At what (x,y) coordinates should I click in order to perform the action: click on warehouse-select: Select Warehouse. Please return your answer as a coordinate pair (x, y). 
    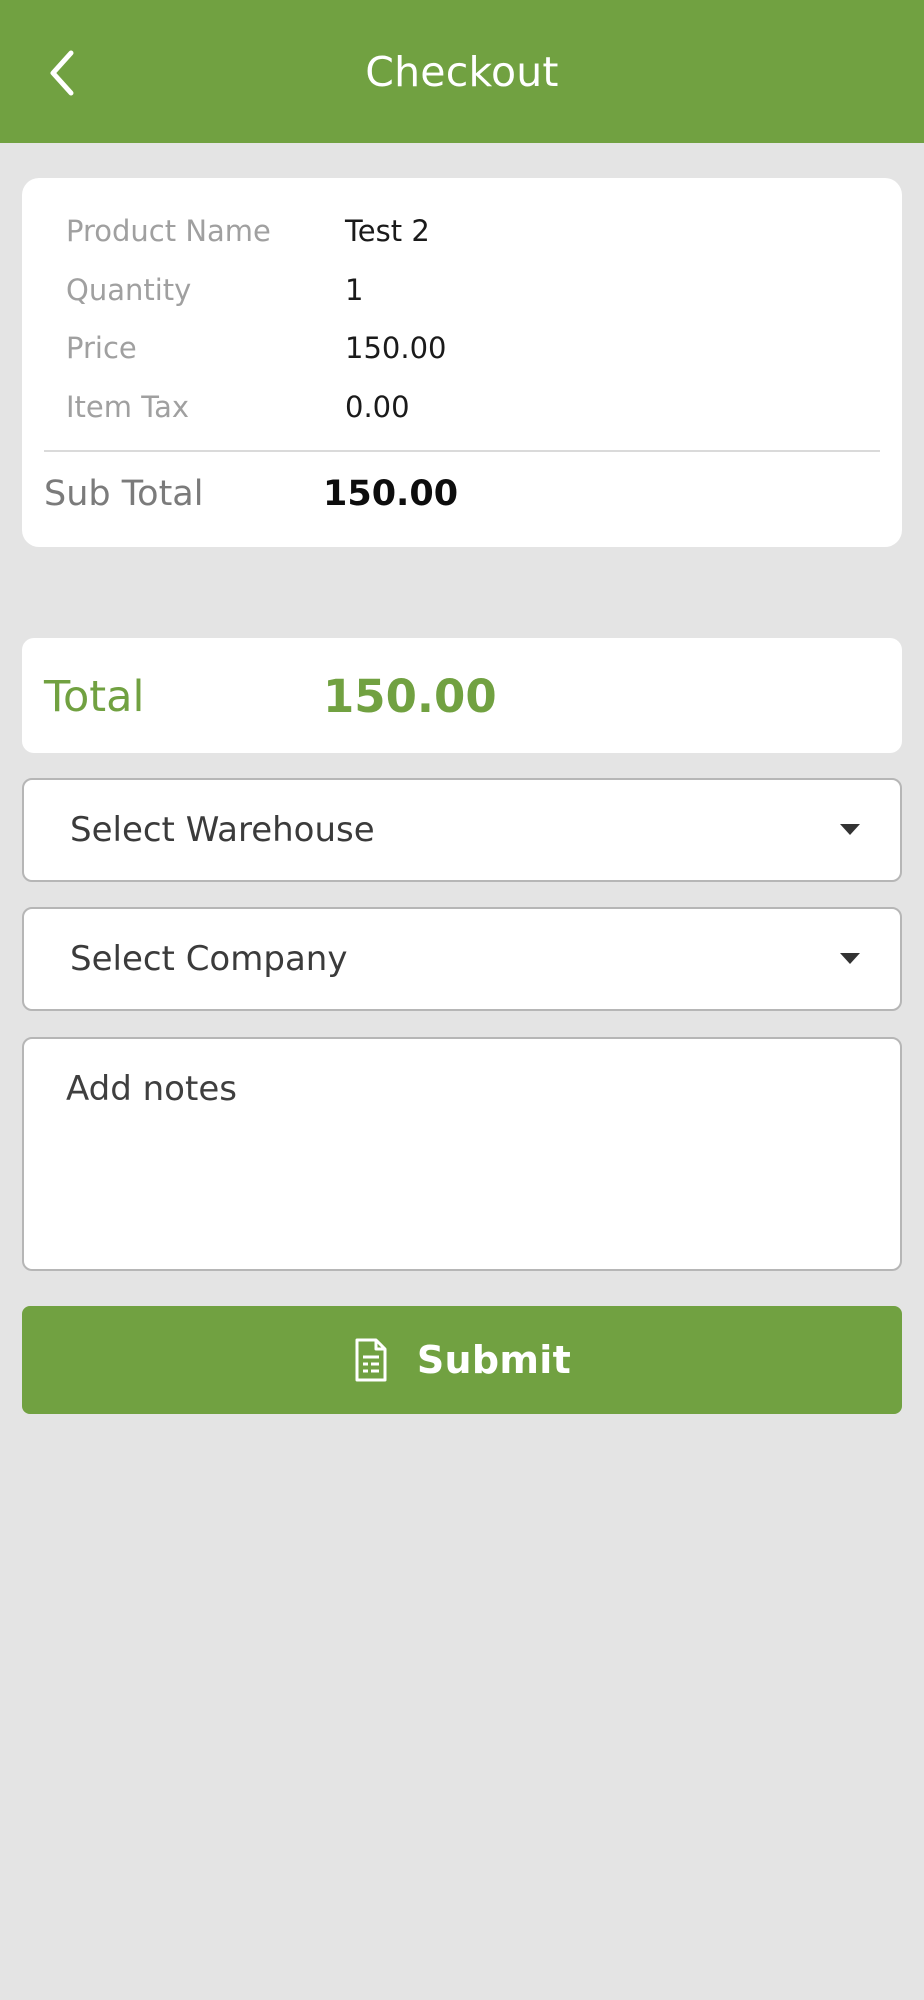
    Looking at the image, I should click on (462, 830).